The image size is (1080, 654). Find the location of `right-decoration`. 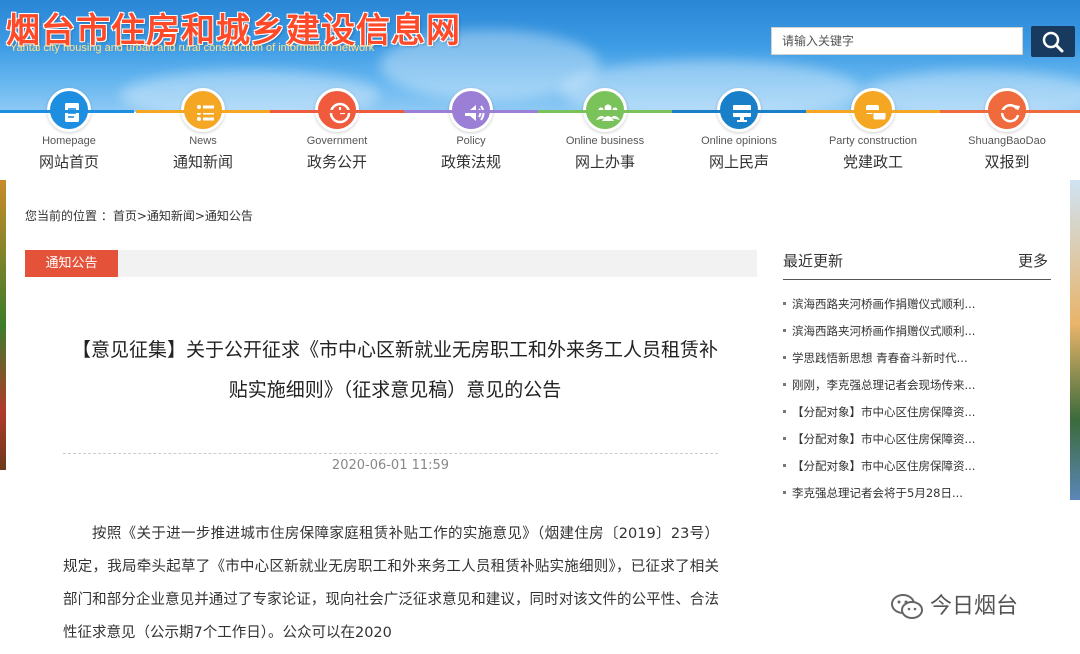

right-decoration is located at coordinates (1075, 340).